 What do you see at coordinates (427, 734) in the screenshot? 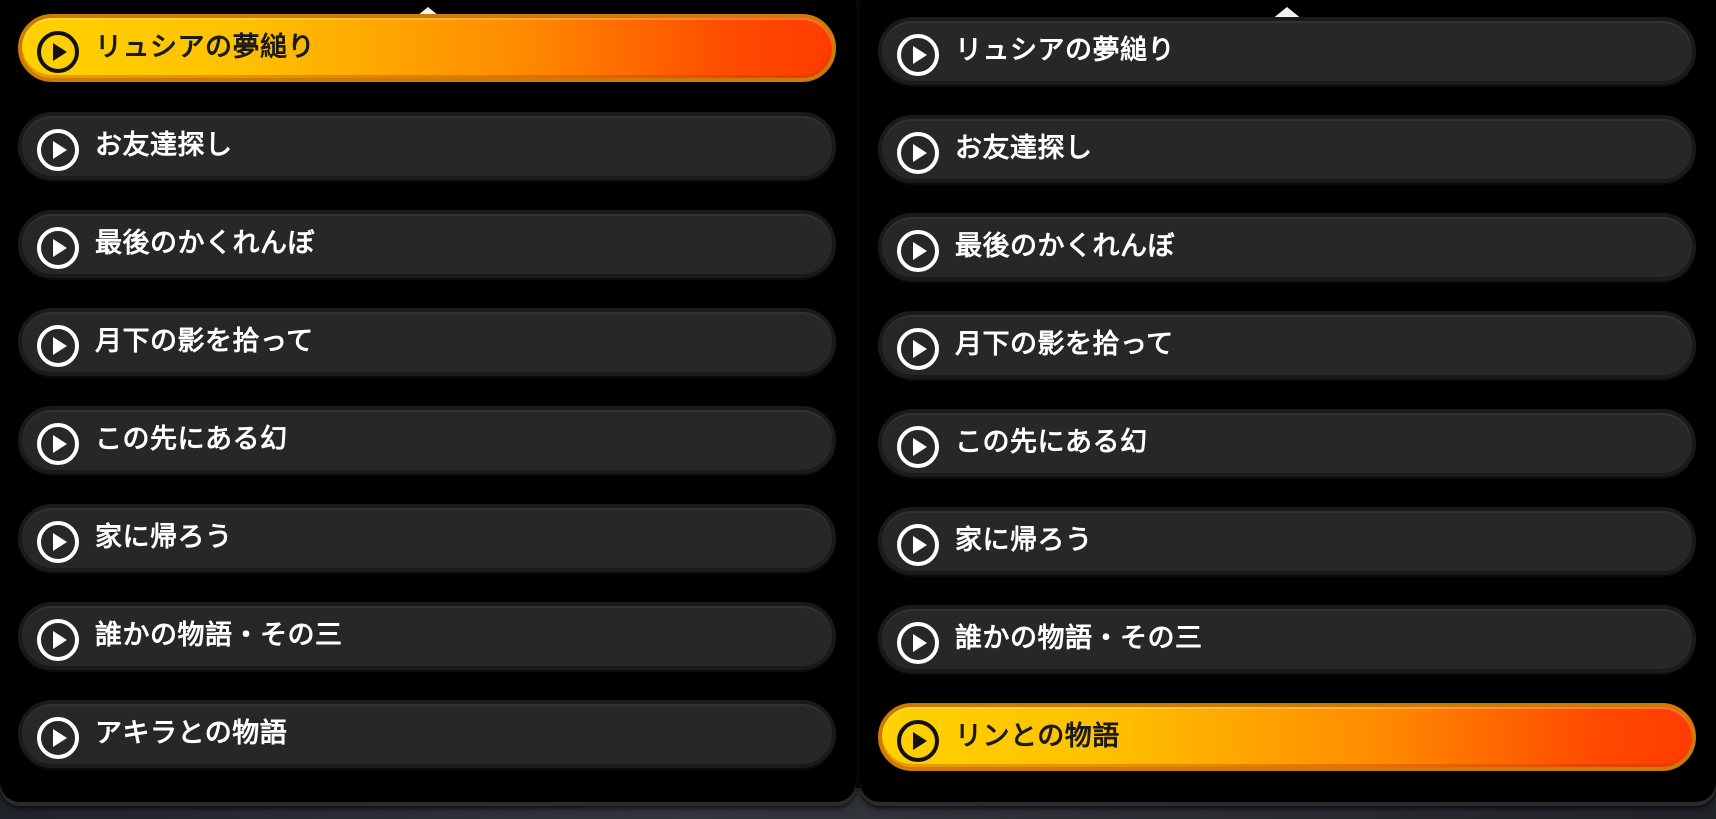
I see `episode-item: アキラとの物語` at bounding box center [427, 734].